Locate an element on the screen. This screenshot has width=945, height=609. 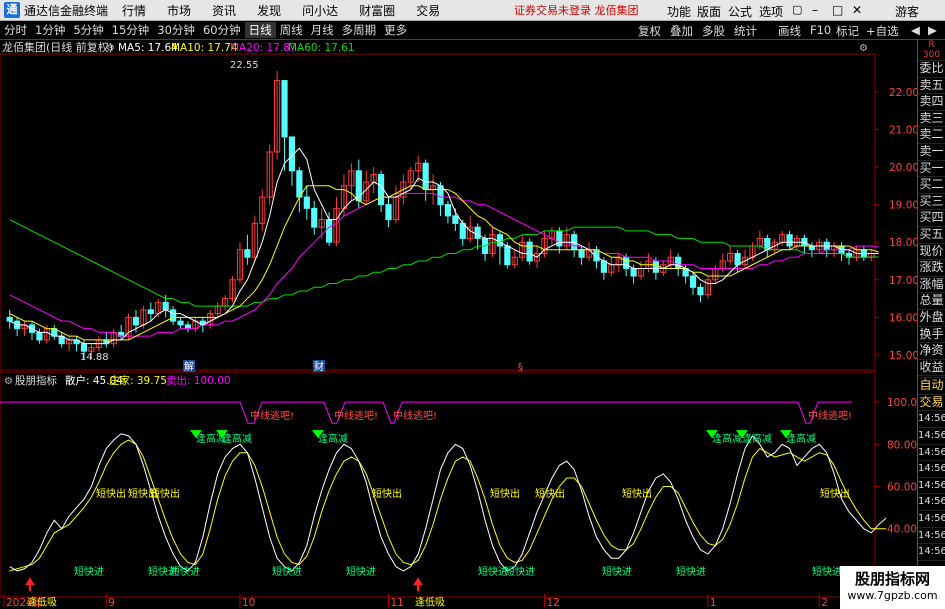
side-item-1: 卖五 is located at coordinates (931, 86).